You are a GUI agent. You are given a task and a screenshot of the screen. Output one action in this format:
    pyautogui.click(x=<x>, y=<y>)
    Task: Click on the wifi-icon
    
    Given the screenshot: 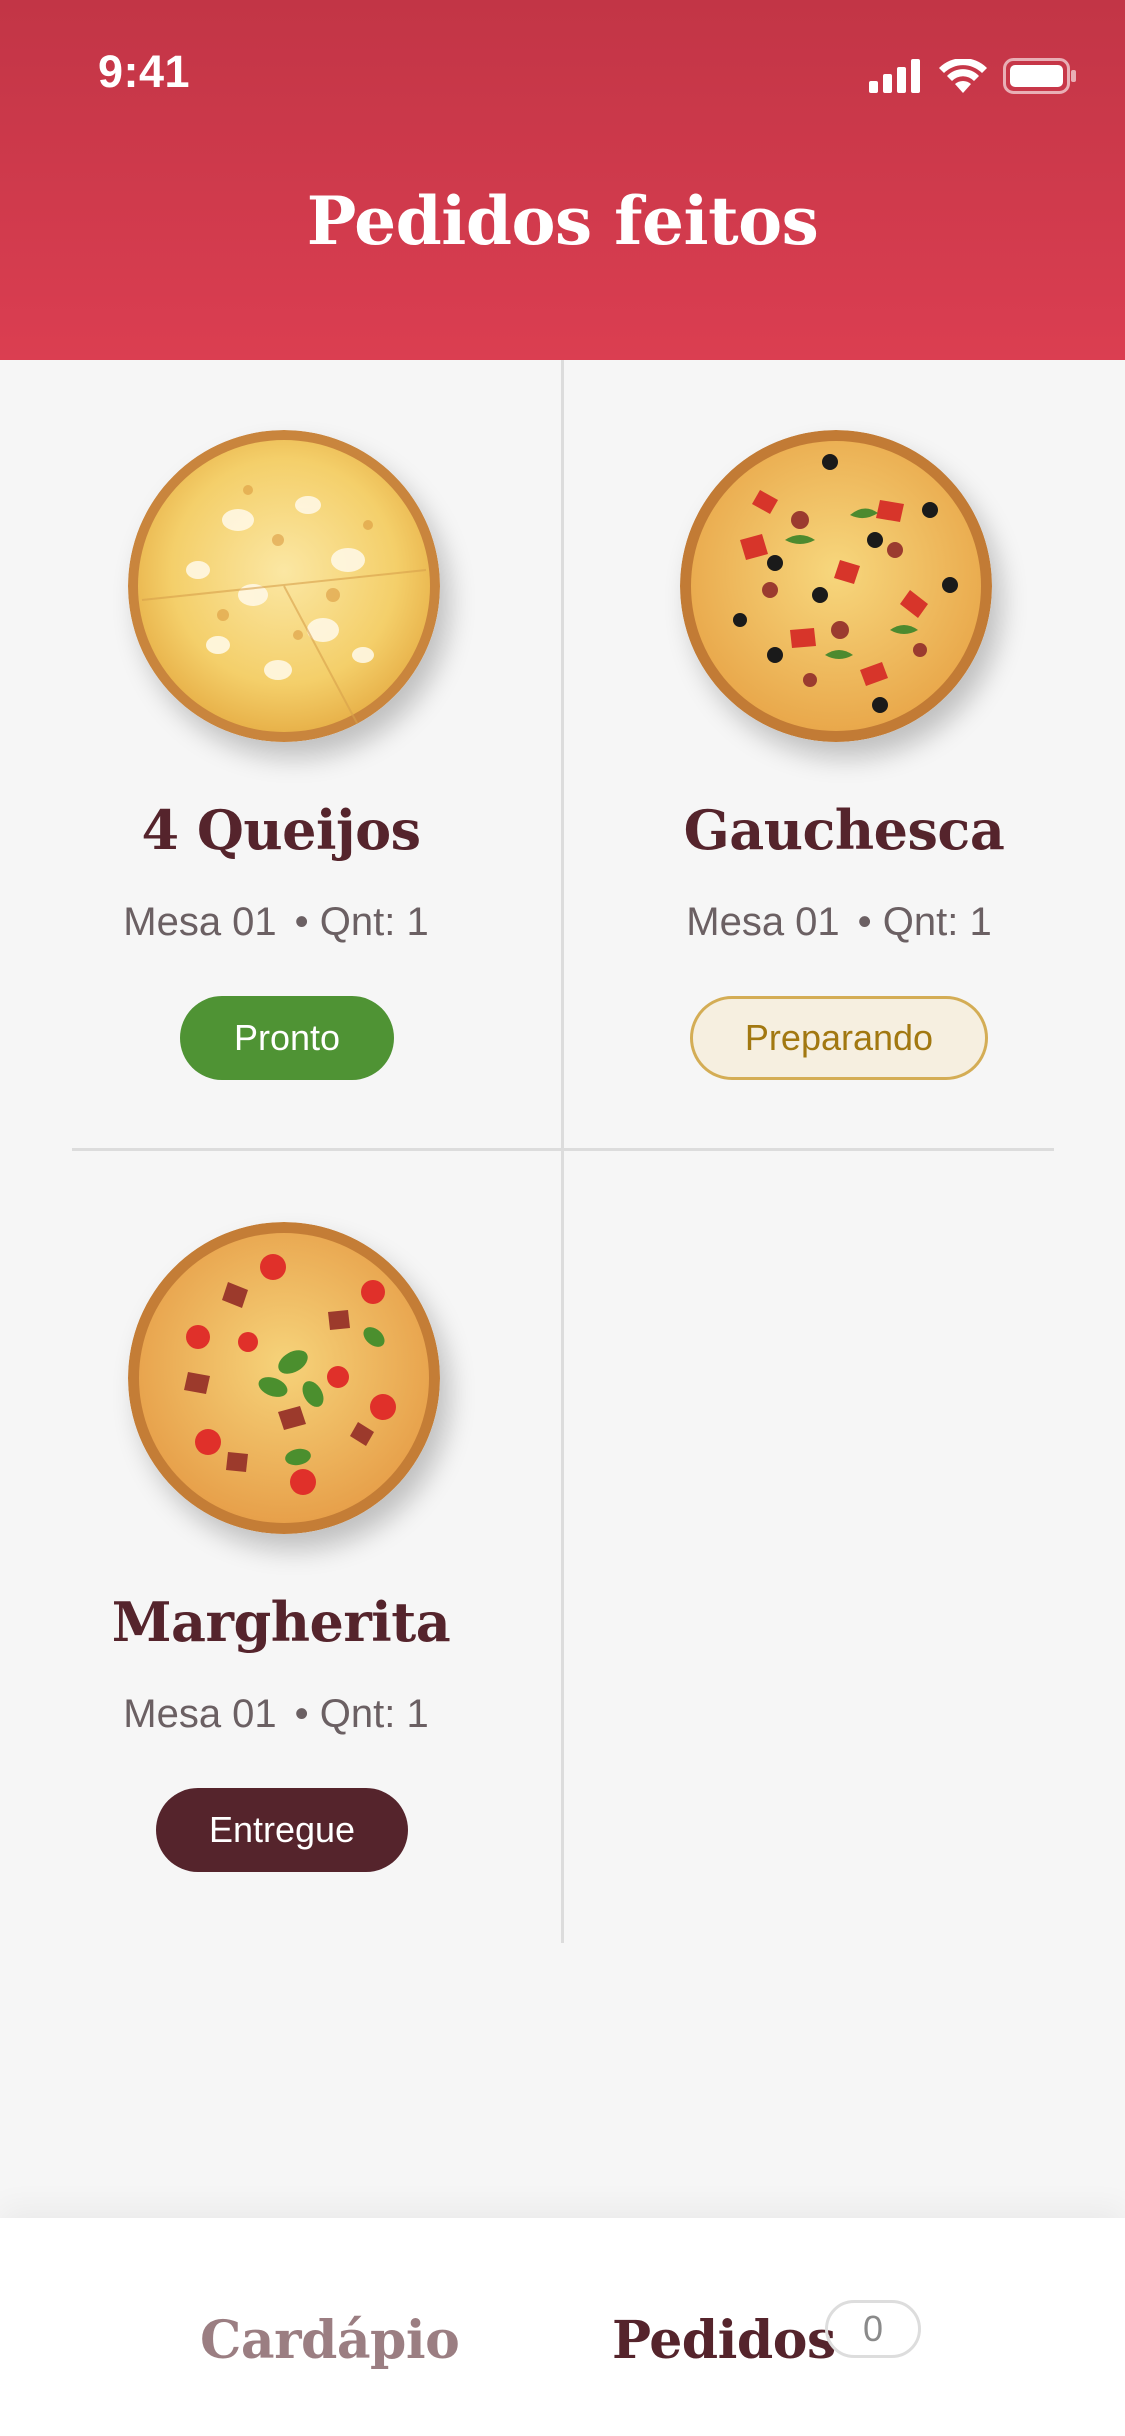 What is the action you would take?
    pyautogui.click(x=963, y=76)
    